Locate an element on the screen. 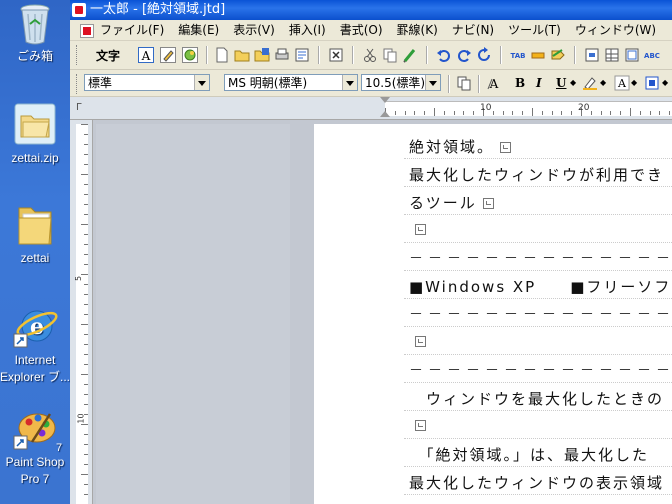  zettai-folder-label: zettai is located at coordinates (35, 258).